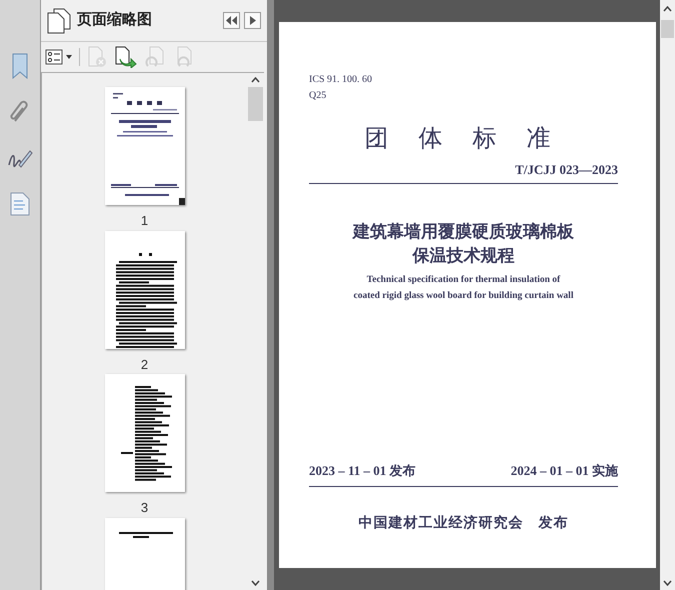 The width and height of the screenshot is (675, 590). I want to click on standard-heading: 团 体 标 准, so click(464, 139).